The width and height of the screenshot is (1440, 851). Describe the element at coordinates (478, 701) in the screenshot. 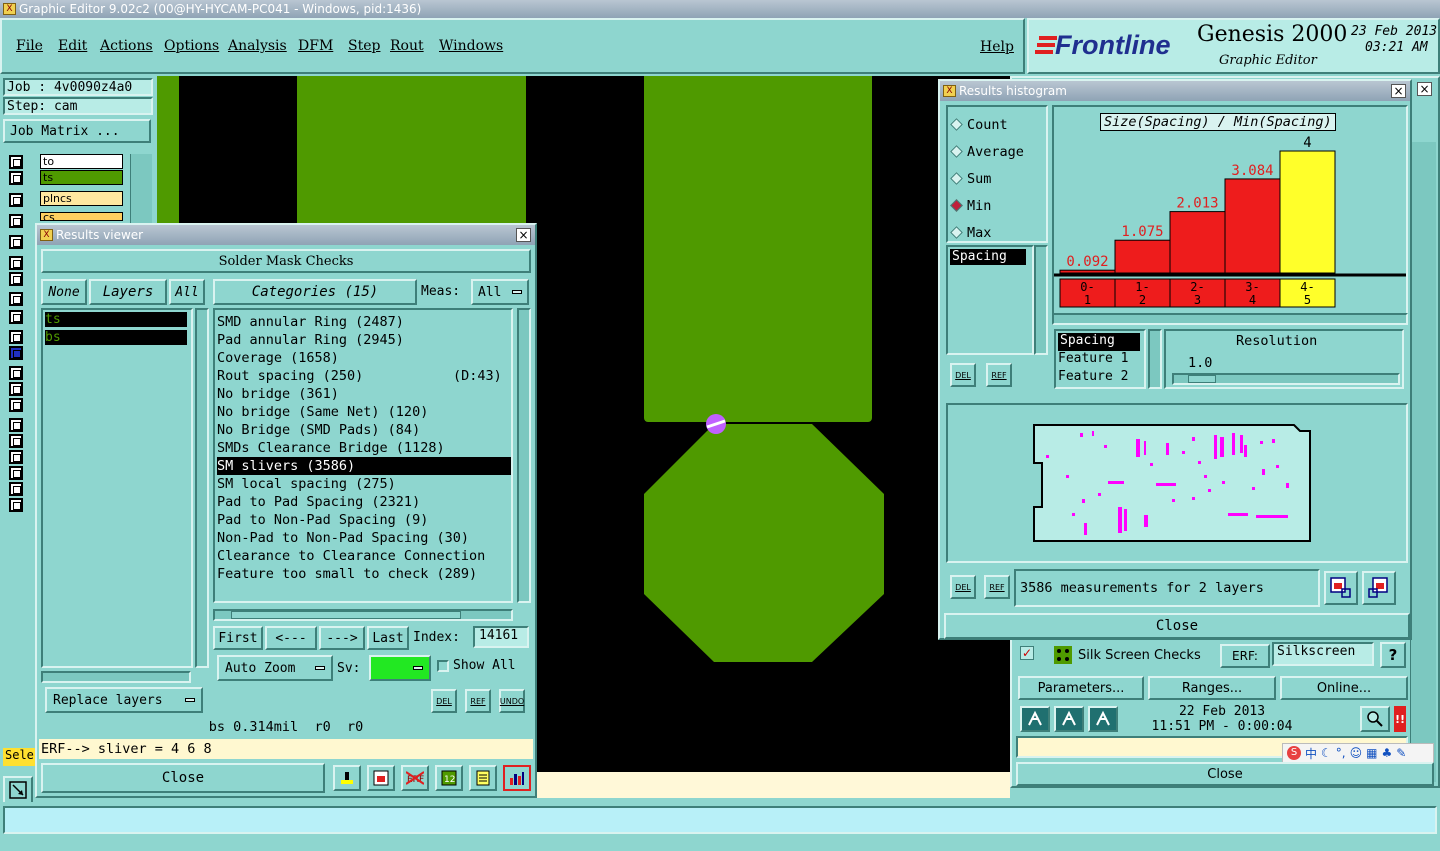

I see `ref-button: REF` at that location.